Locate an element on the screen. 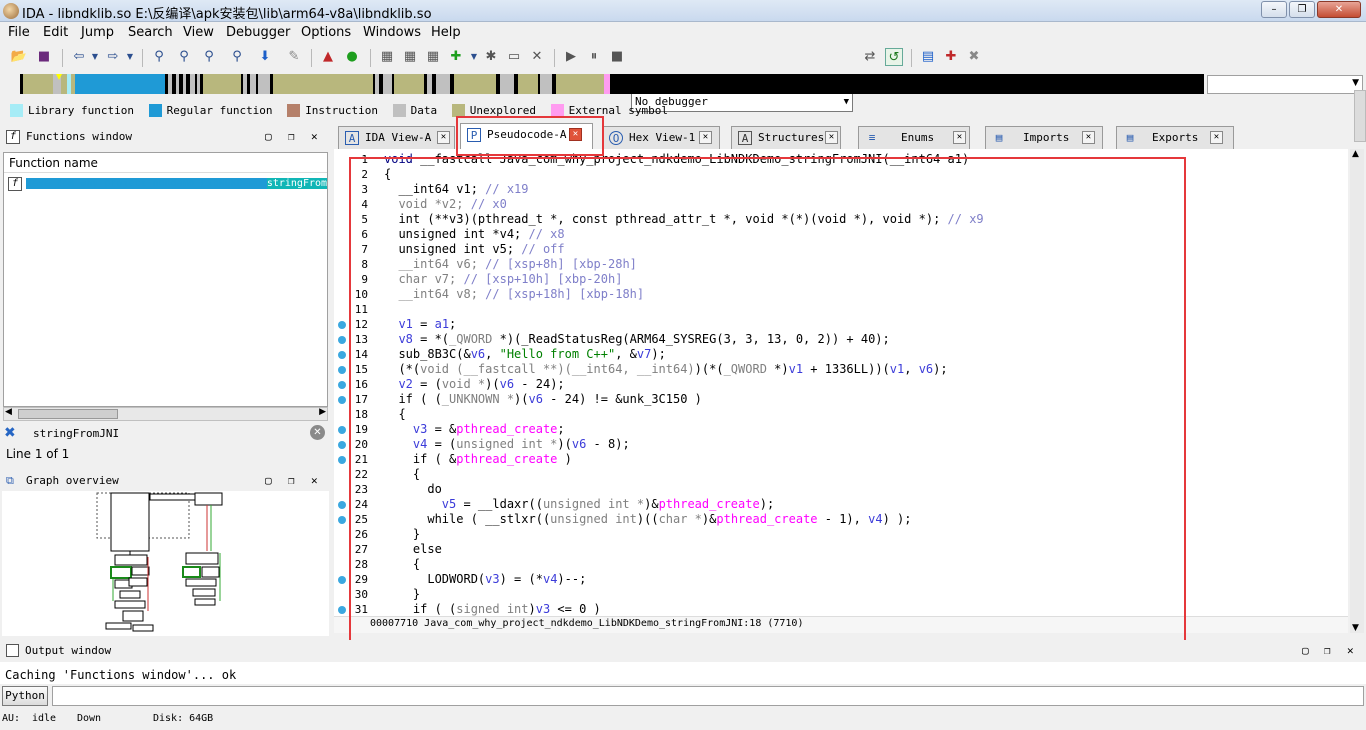 The width and height of the screenshot is (1366, 730). command-input is located at coordinates (708, 696).